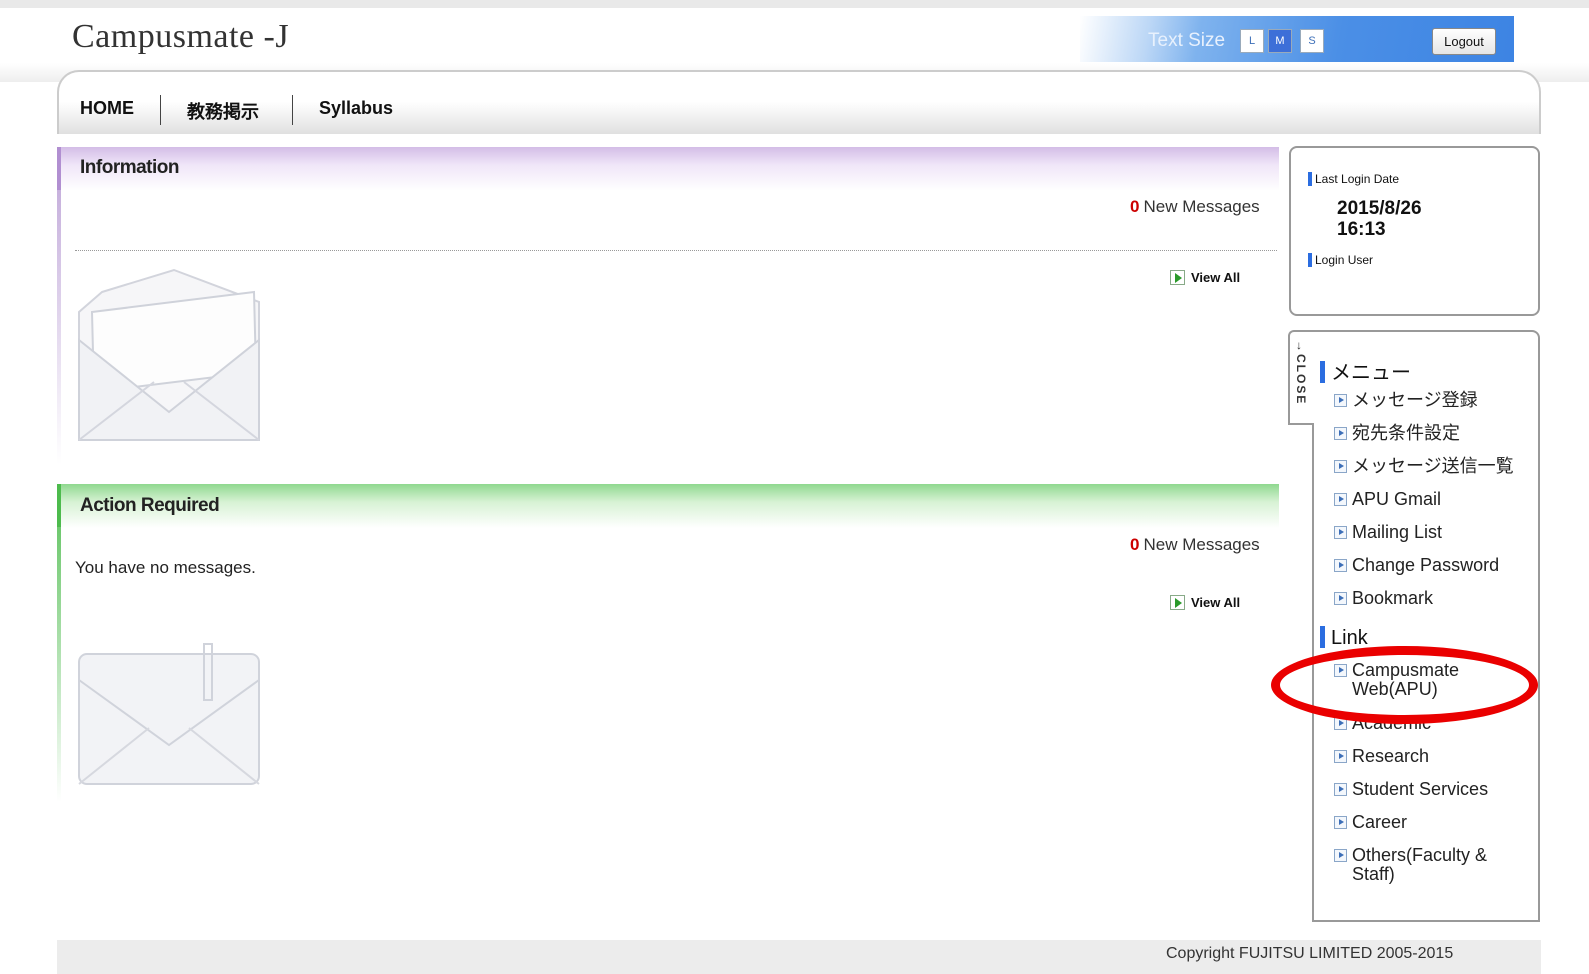  Describe the element at coordinates (1201, 544) in the screenshot. I see `action-required-new-label: New Messages` at that location.